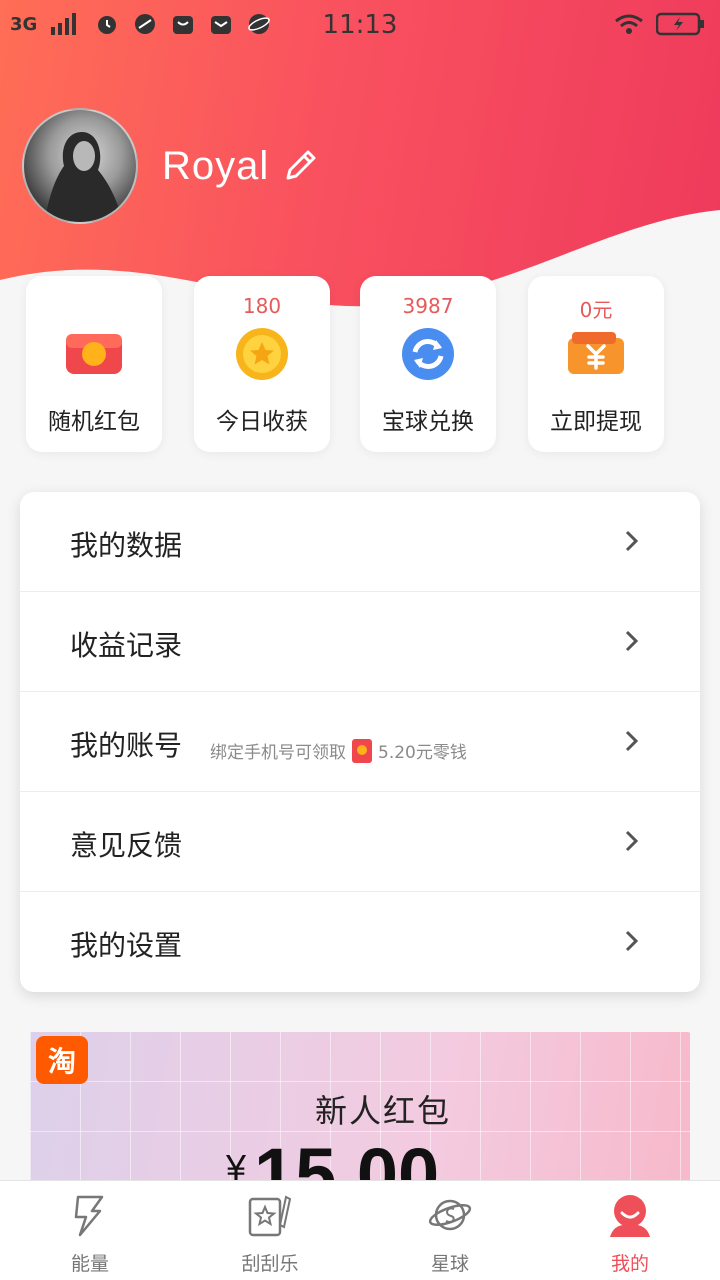  I want to click on tab-energy: 能量, so click(90, 1230).